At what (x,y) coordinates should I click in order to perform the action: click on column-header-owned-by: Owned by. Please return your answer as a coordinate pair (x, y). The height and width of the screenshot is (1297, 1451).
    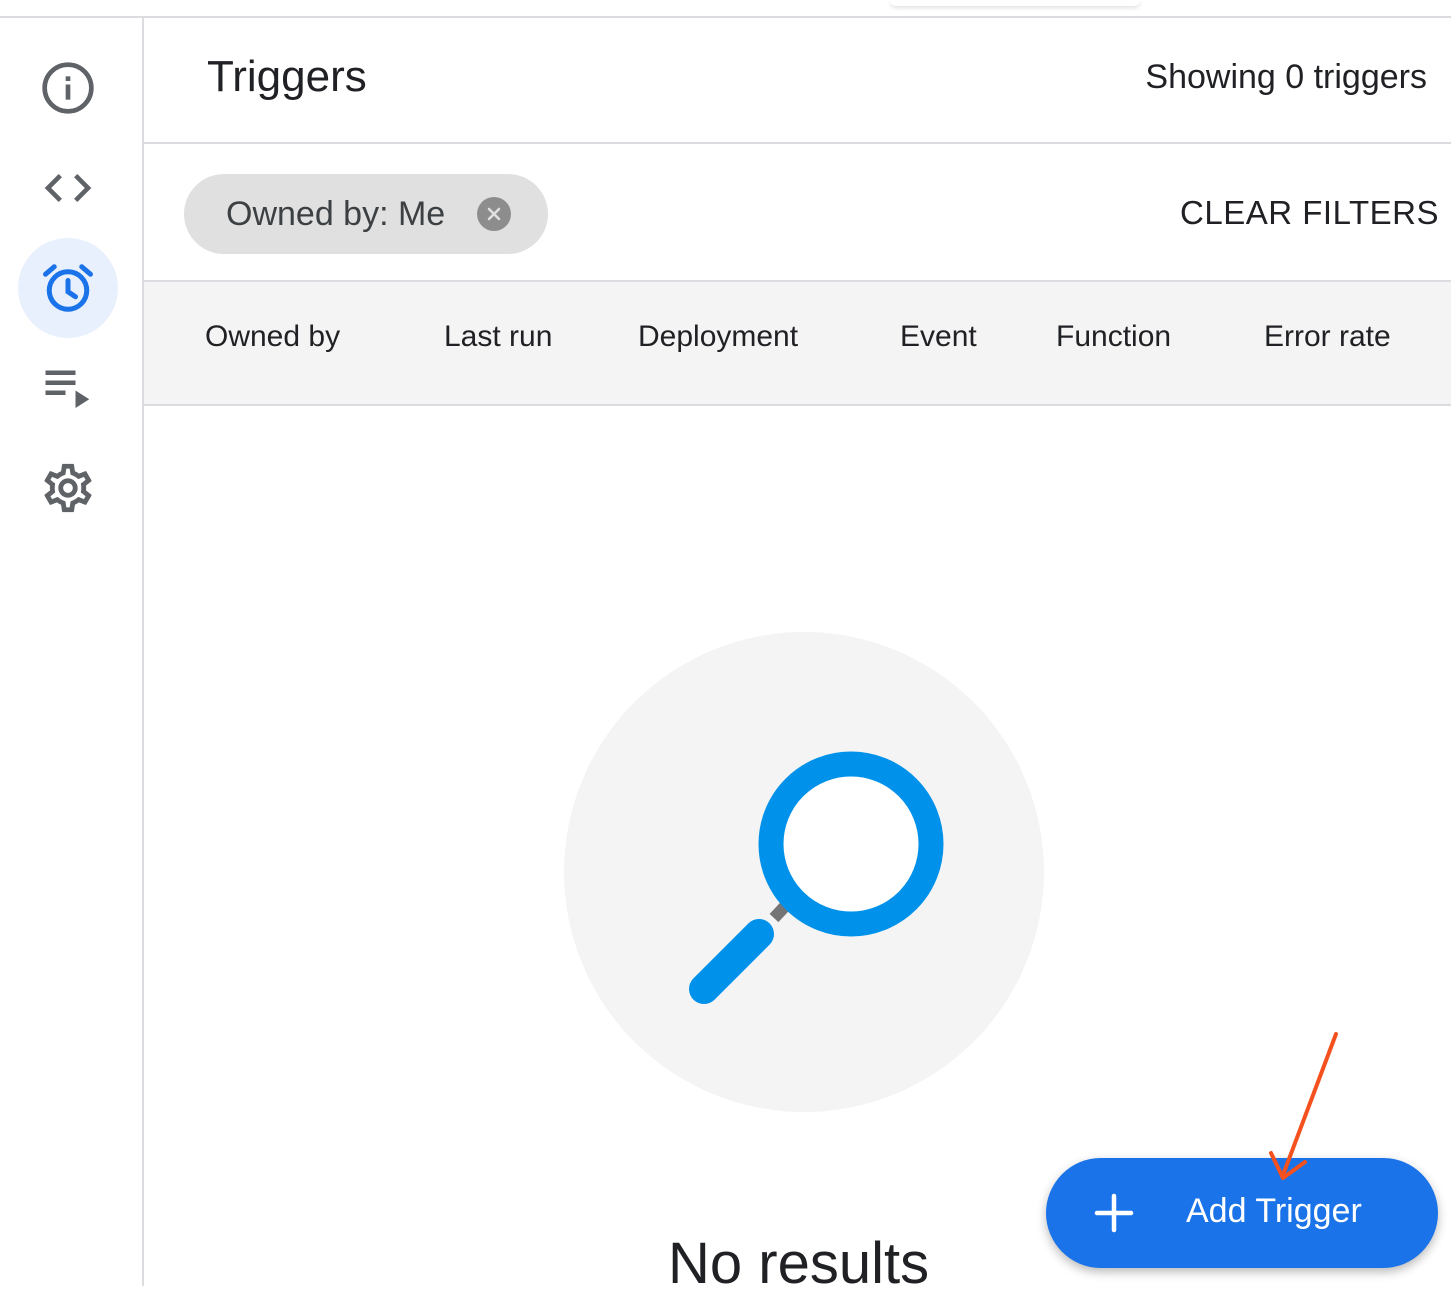
    Looking at the image, I should click on (272, 337).